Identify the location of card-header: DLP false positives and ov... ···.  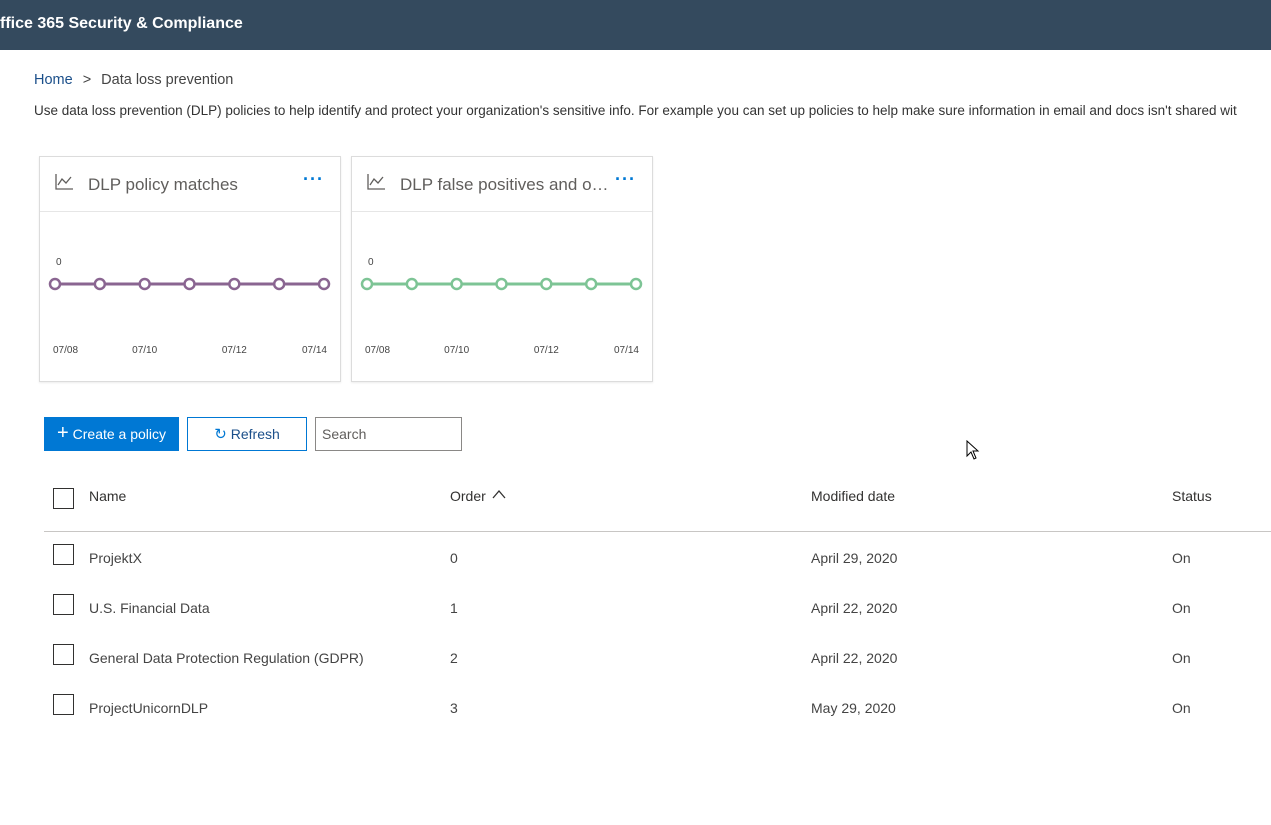
(502, 184).